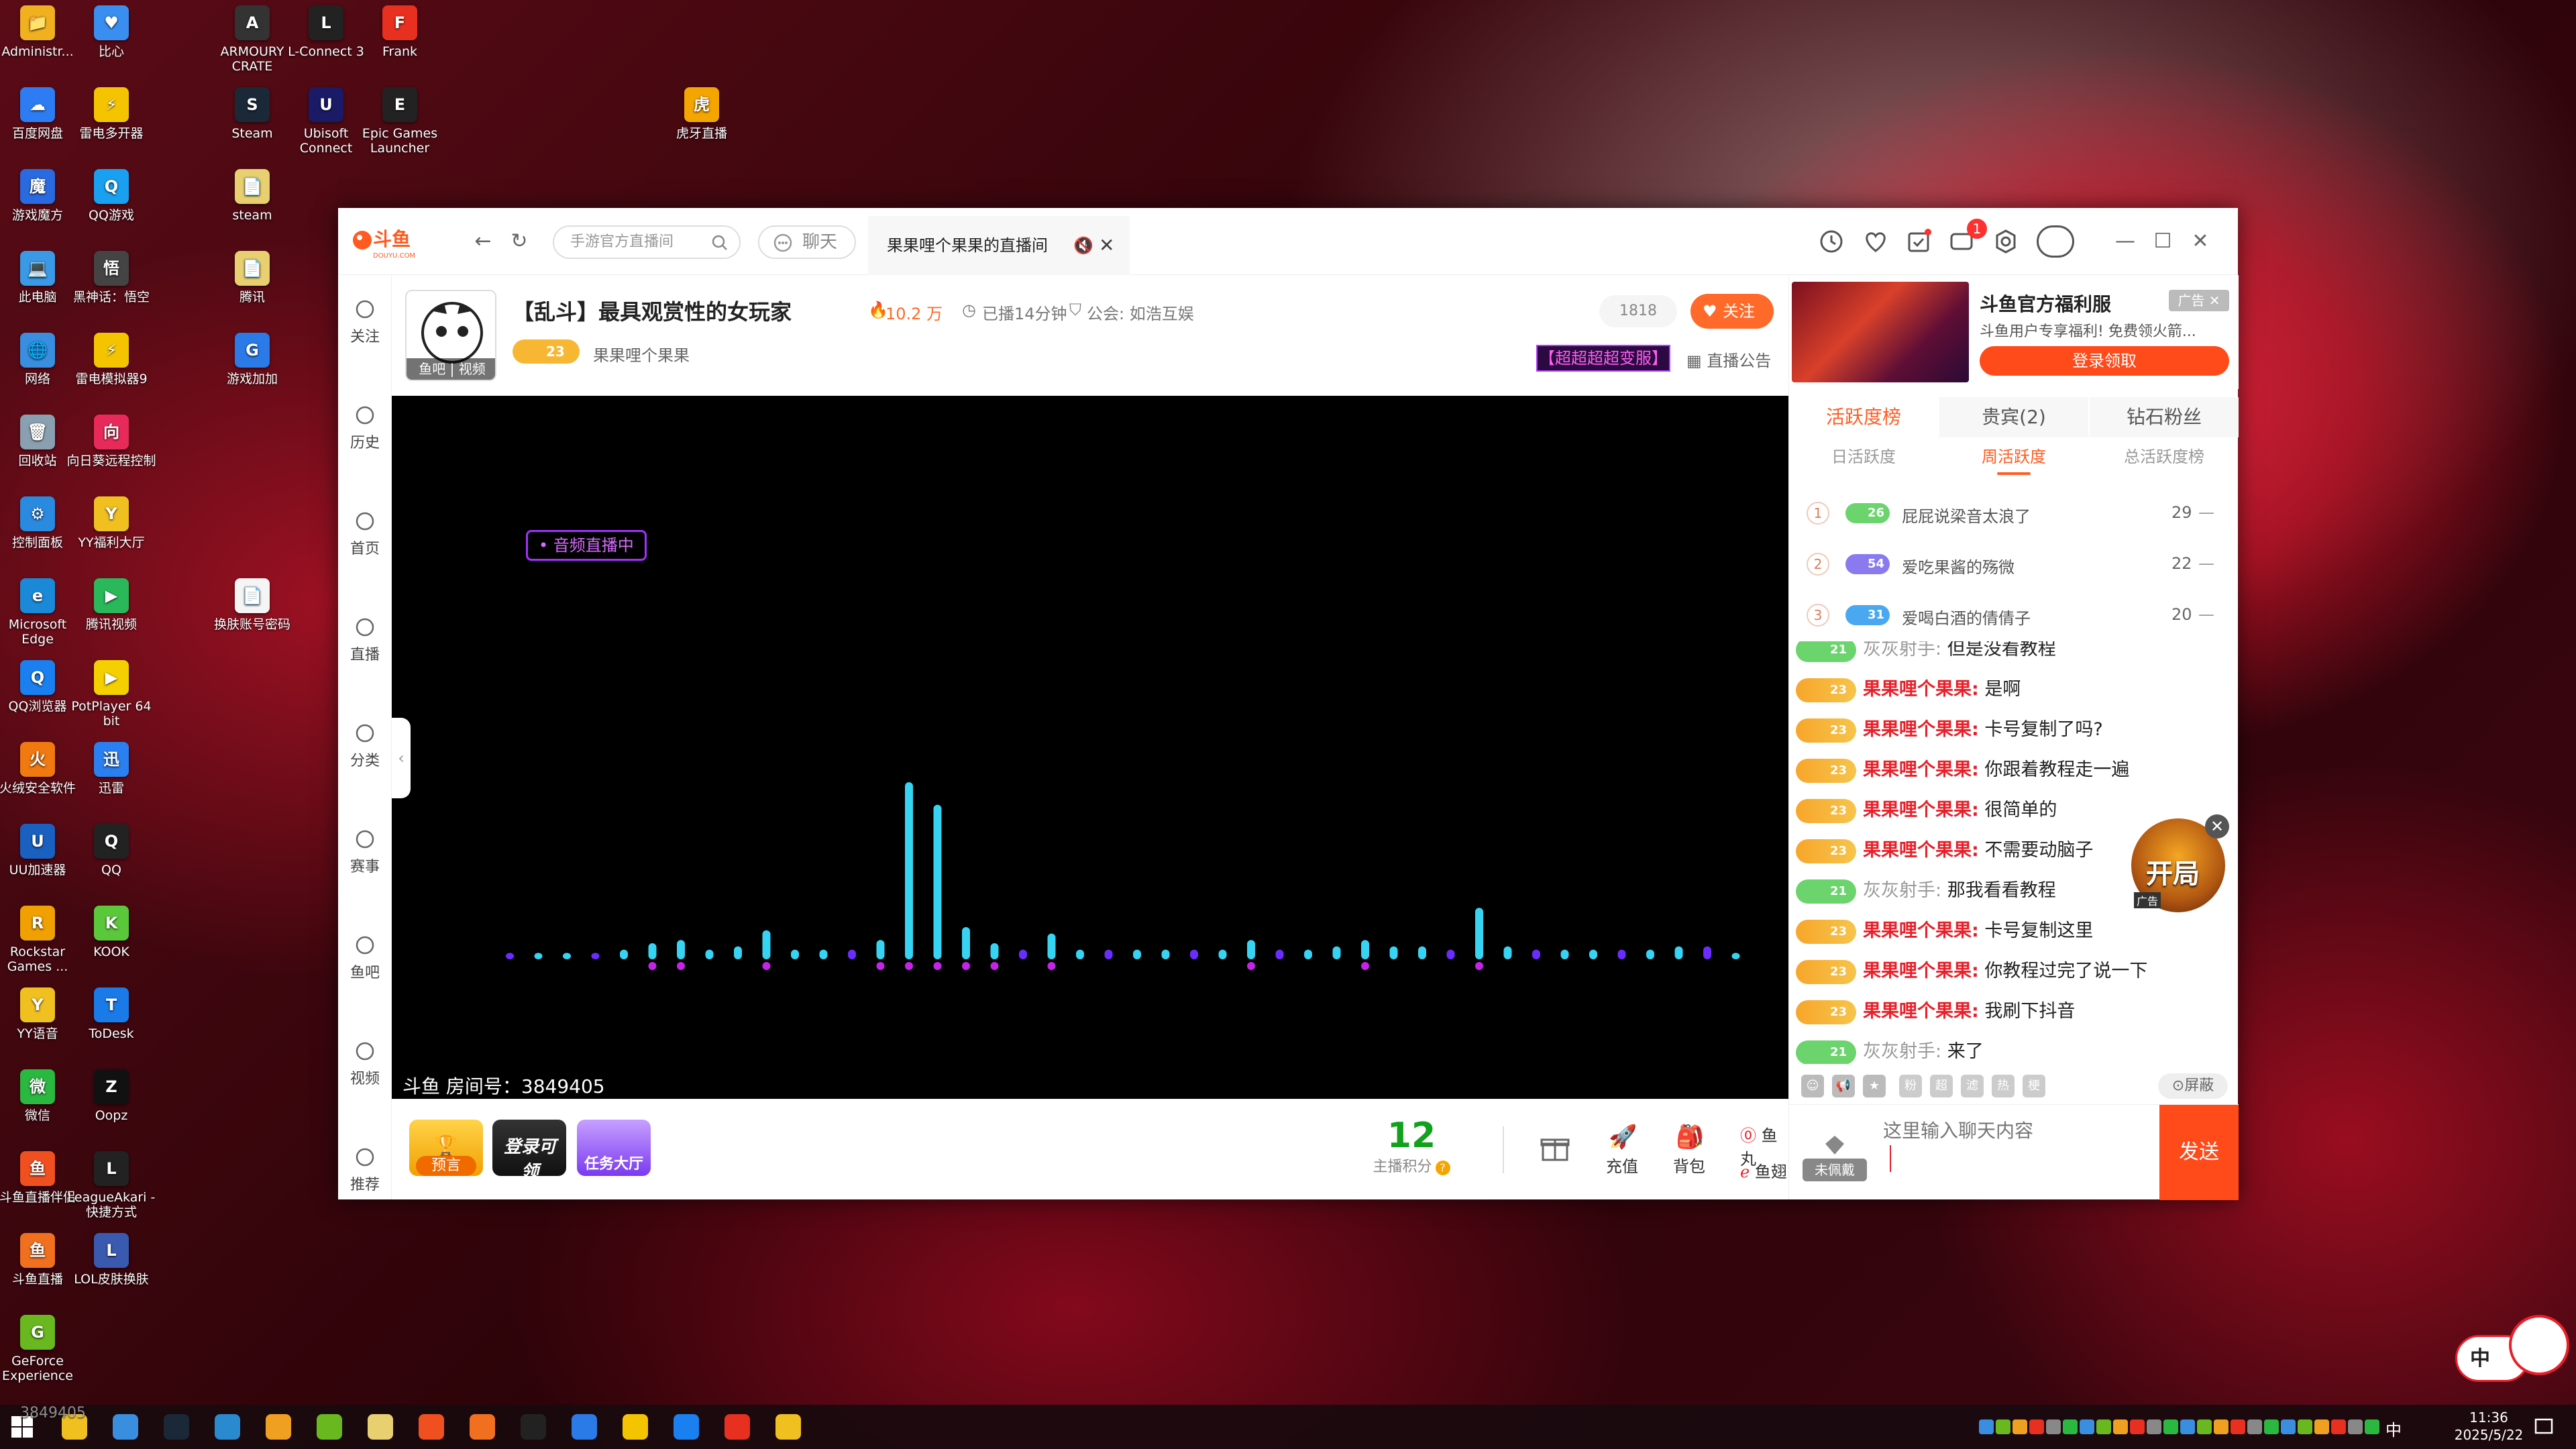 This screenshot has height=1449, width=2576. I want to click on ad-close-icon: ✕, so click(2214, 300).